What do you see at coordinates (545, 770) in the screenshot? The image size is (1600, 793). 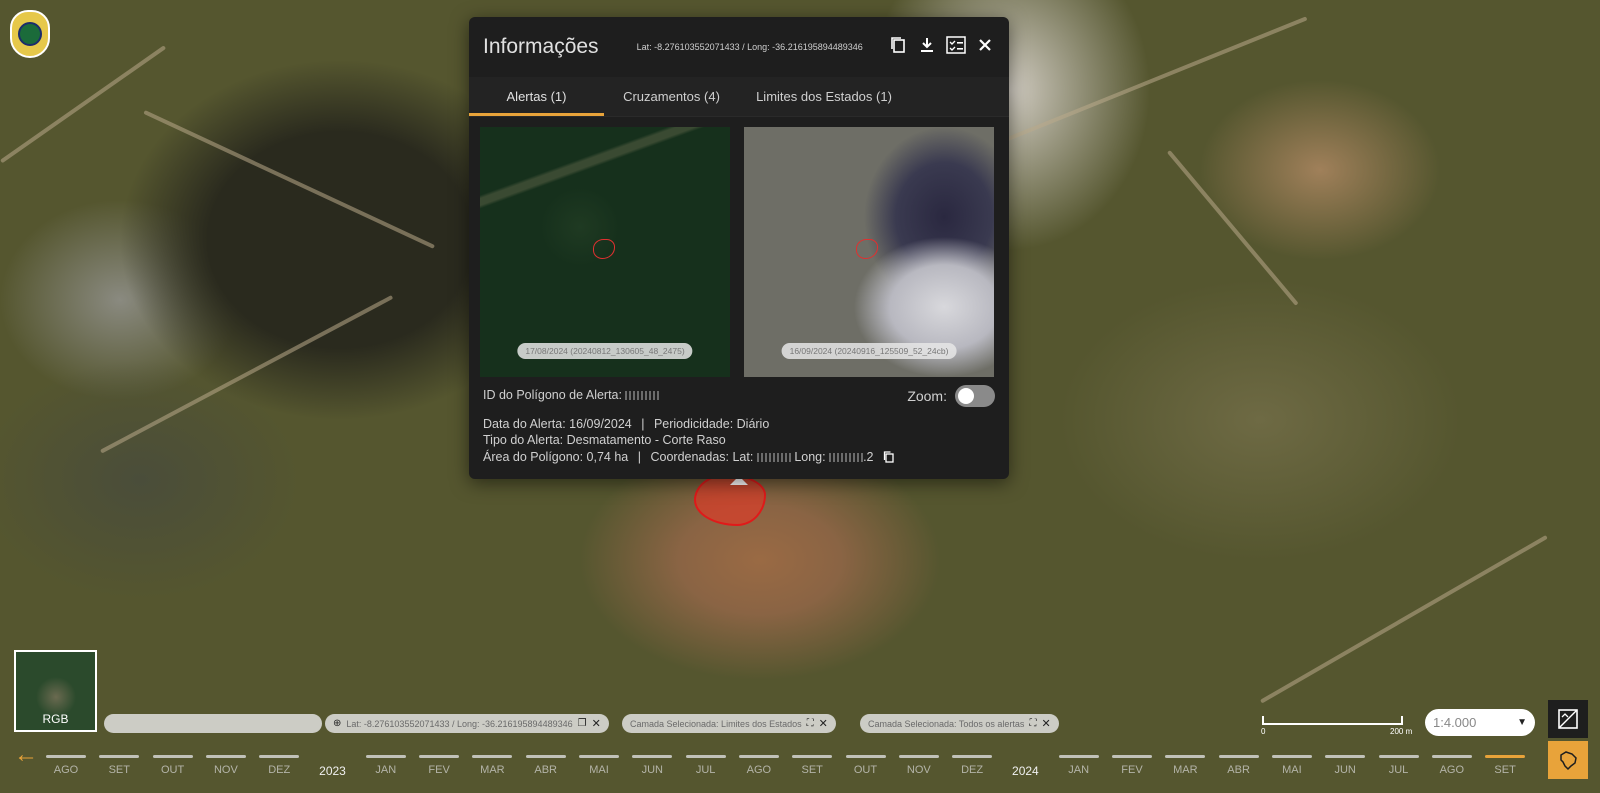 I see `timeline-label: ABR` at bounding box center [545, 770].